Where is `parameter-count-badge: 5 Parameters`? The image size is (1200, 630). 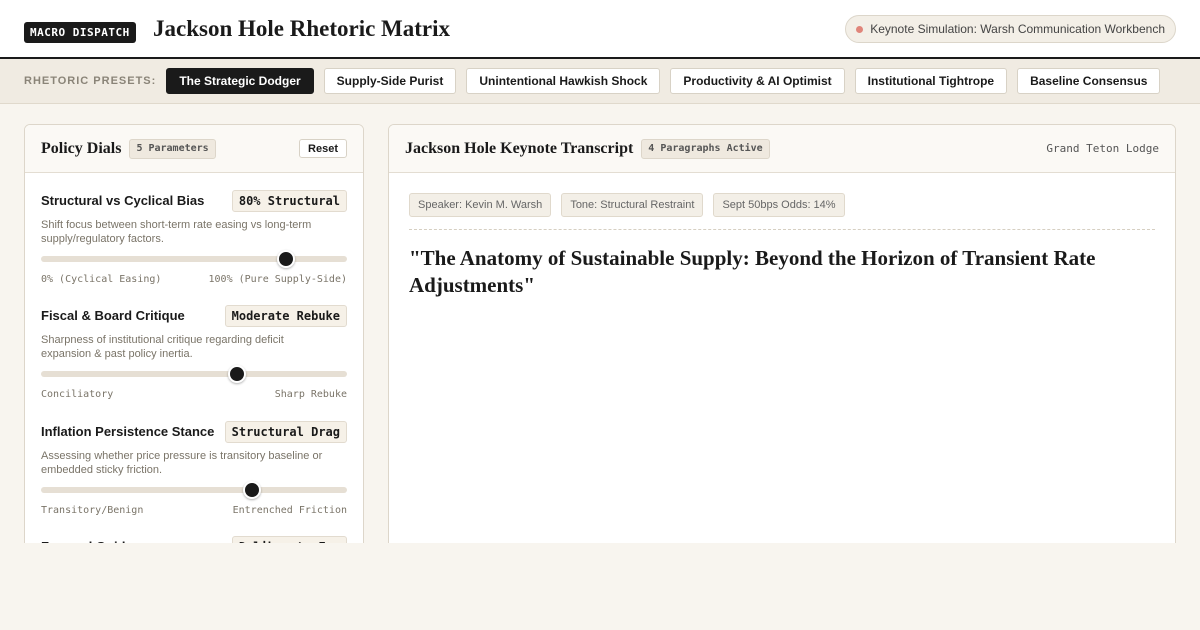 parameter-count-badge: 5 Parameters is located at coordinates (172, 148).